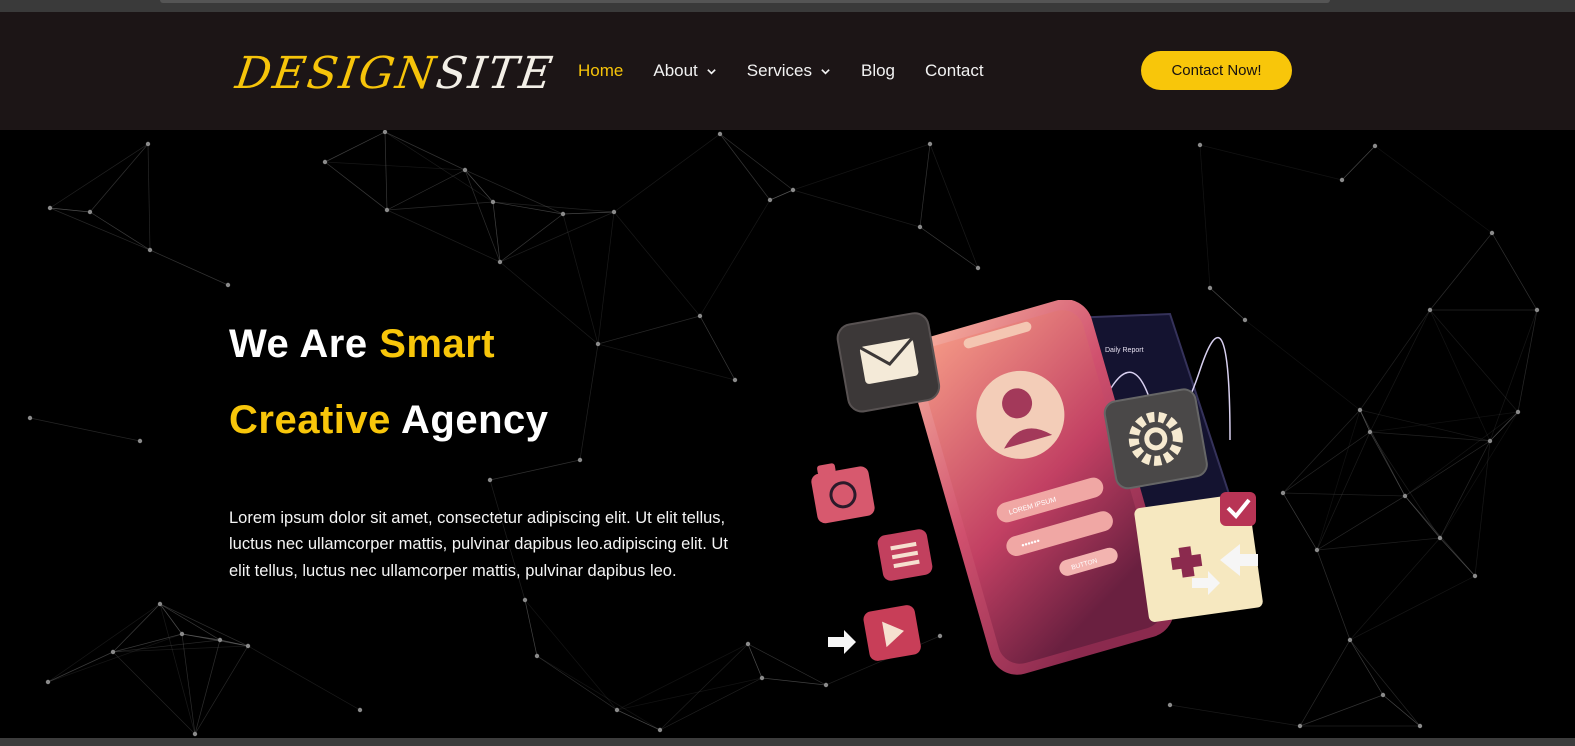 The image size is (1575, 746). Describe the element at coordinates (878, 71) in the screenshot. I see `nav-item-blog: Blog` at that location.